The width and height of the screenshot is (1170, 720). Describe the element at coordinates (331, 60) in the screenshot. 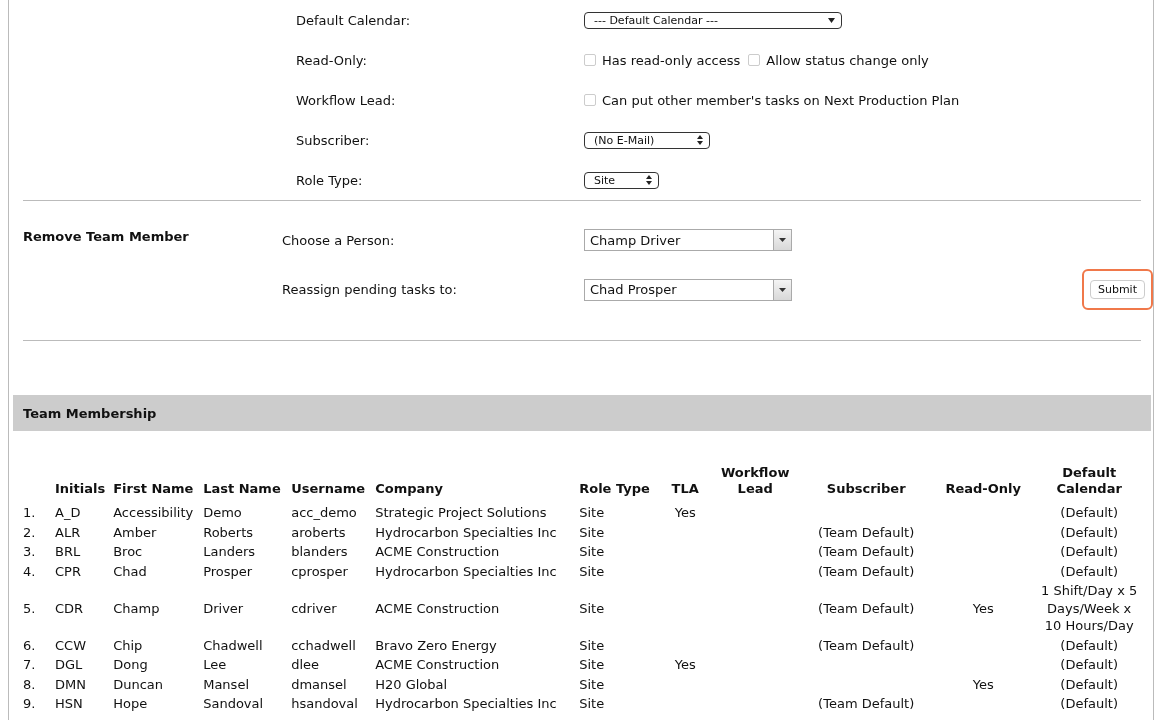

I see `field-label: Read-Only:` at that location.